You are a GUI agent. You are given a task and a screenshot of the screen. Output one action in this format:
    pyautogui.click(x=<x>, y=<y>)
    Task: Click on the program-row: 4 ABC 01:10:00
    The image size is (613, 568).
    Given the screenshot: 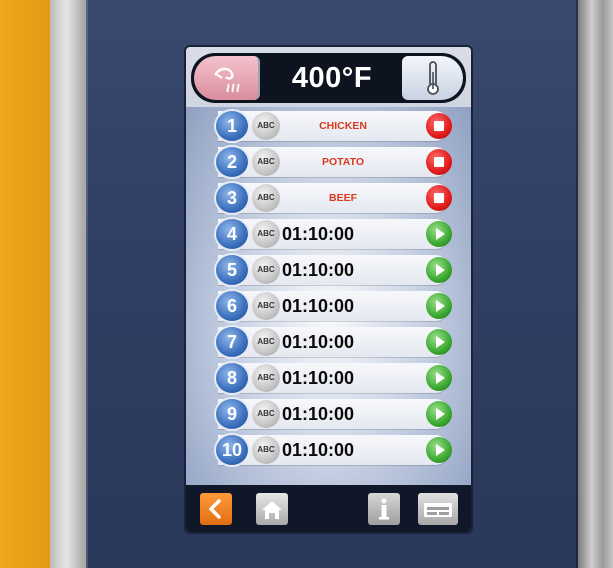 What is the action you would take?
    pyautogui.click(x=334, y=234)
    